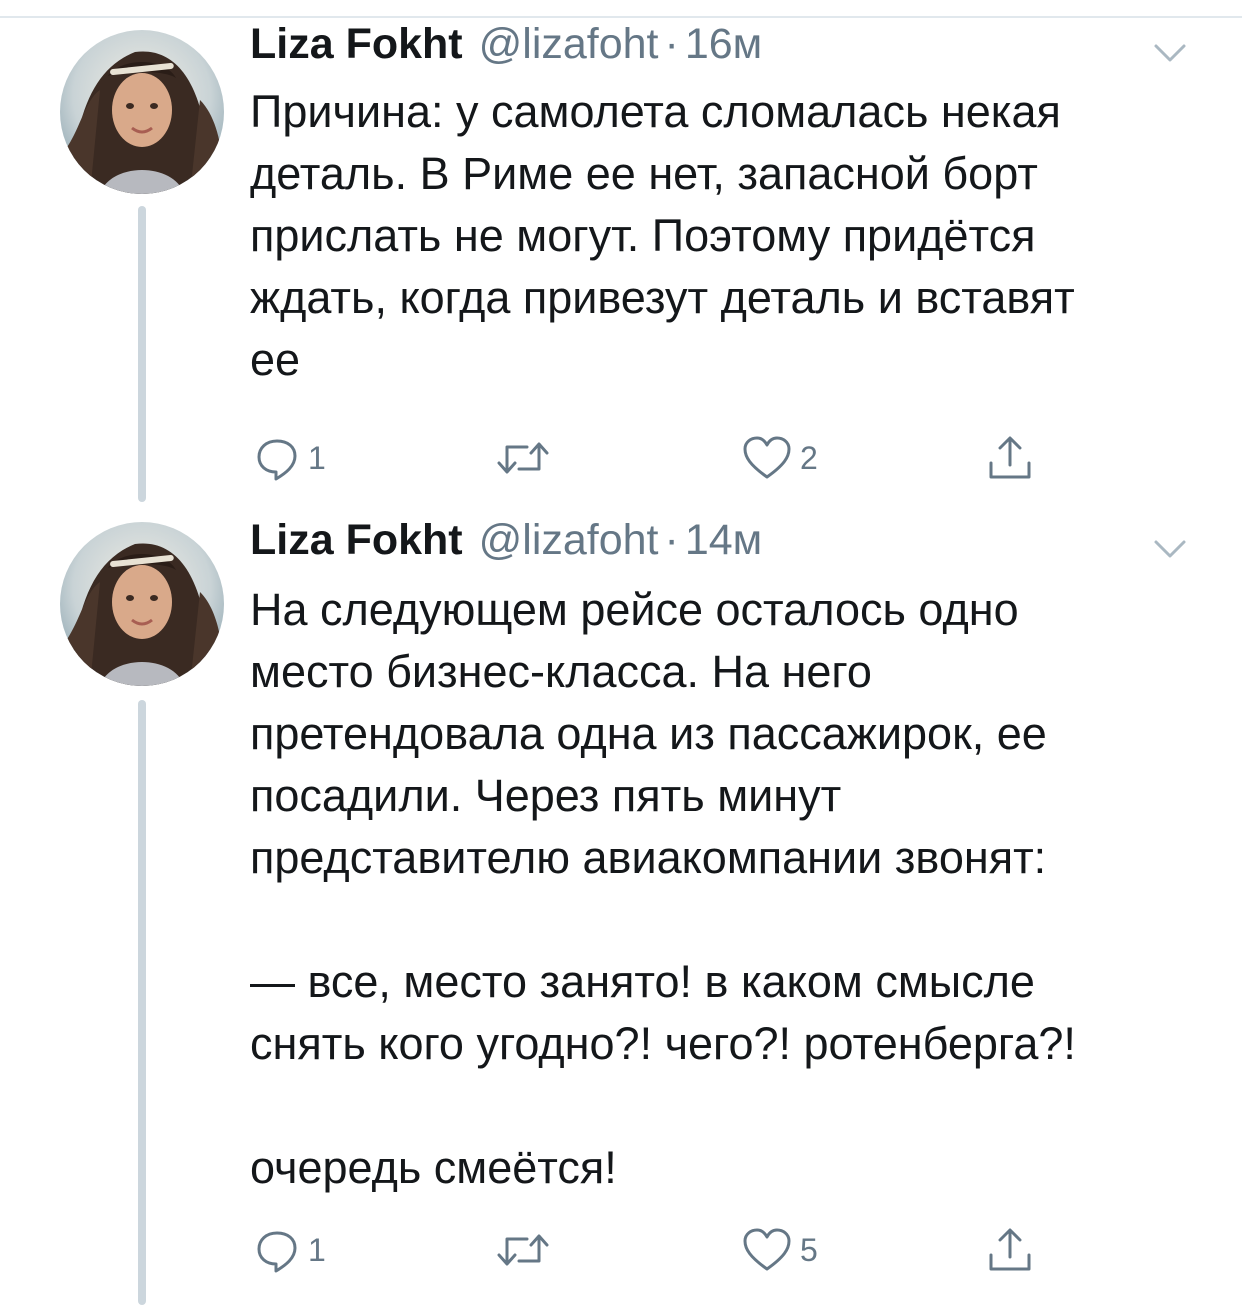  I want to click on like-count: 2, so click(809, 457).